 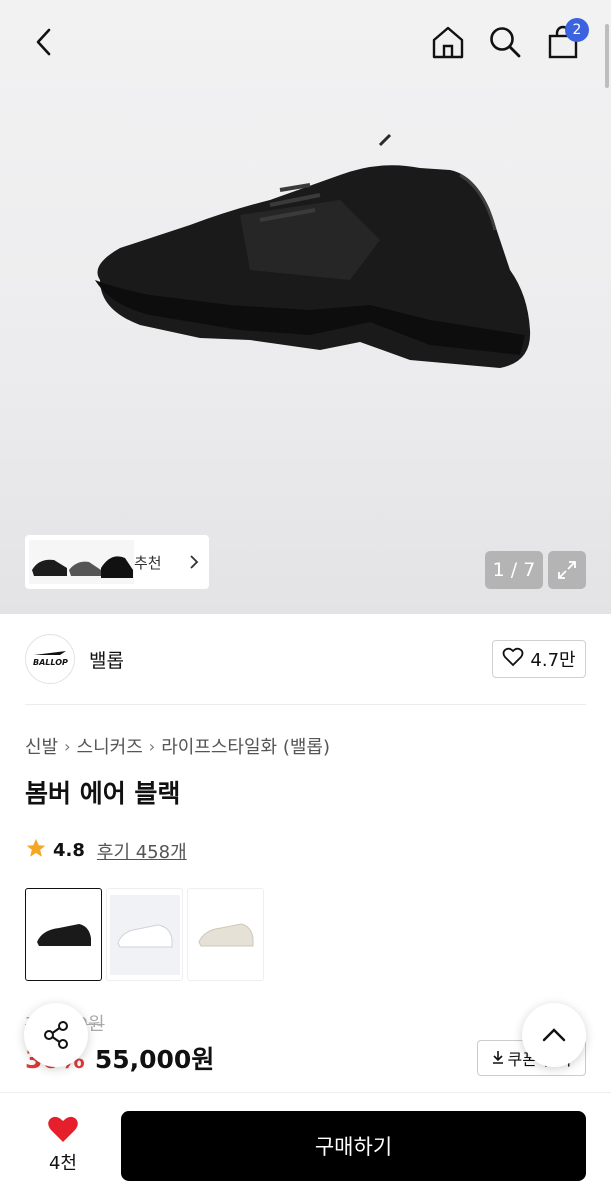 I want to click on search-icon, so click(x=505, y=42).